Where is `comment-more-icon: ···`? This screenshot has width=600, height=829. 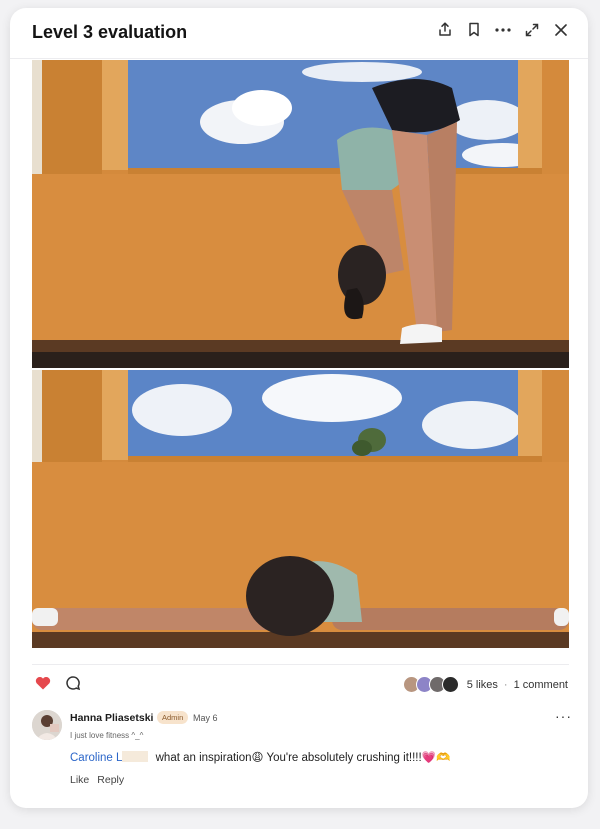
comment-more-icon: ··· is located at coordinates (563, 716).